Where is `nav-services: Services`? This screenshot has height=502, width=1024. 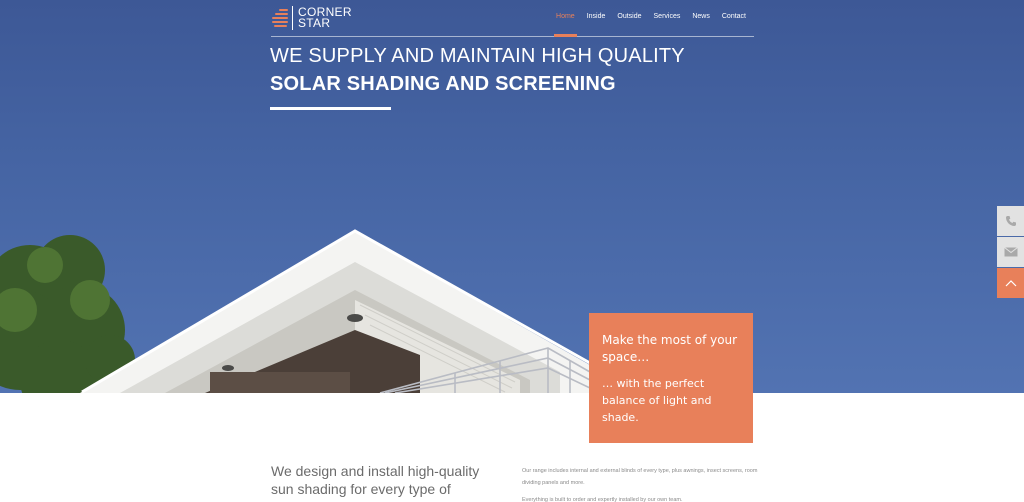 nav-services: Services is located at coordinates (667, 16).